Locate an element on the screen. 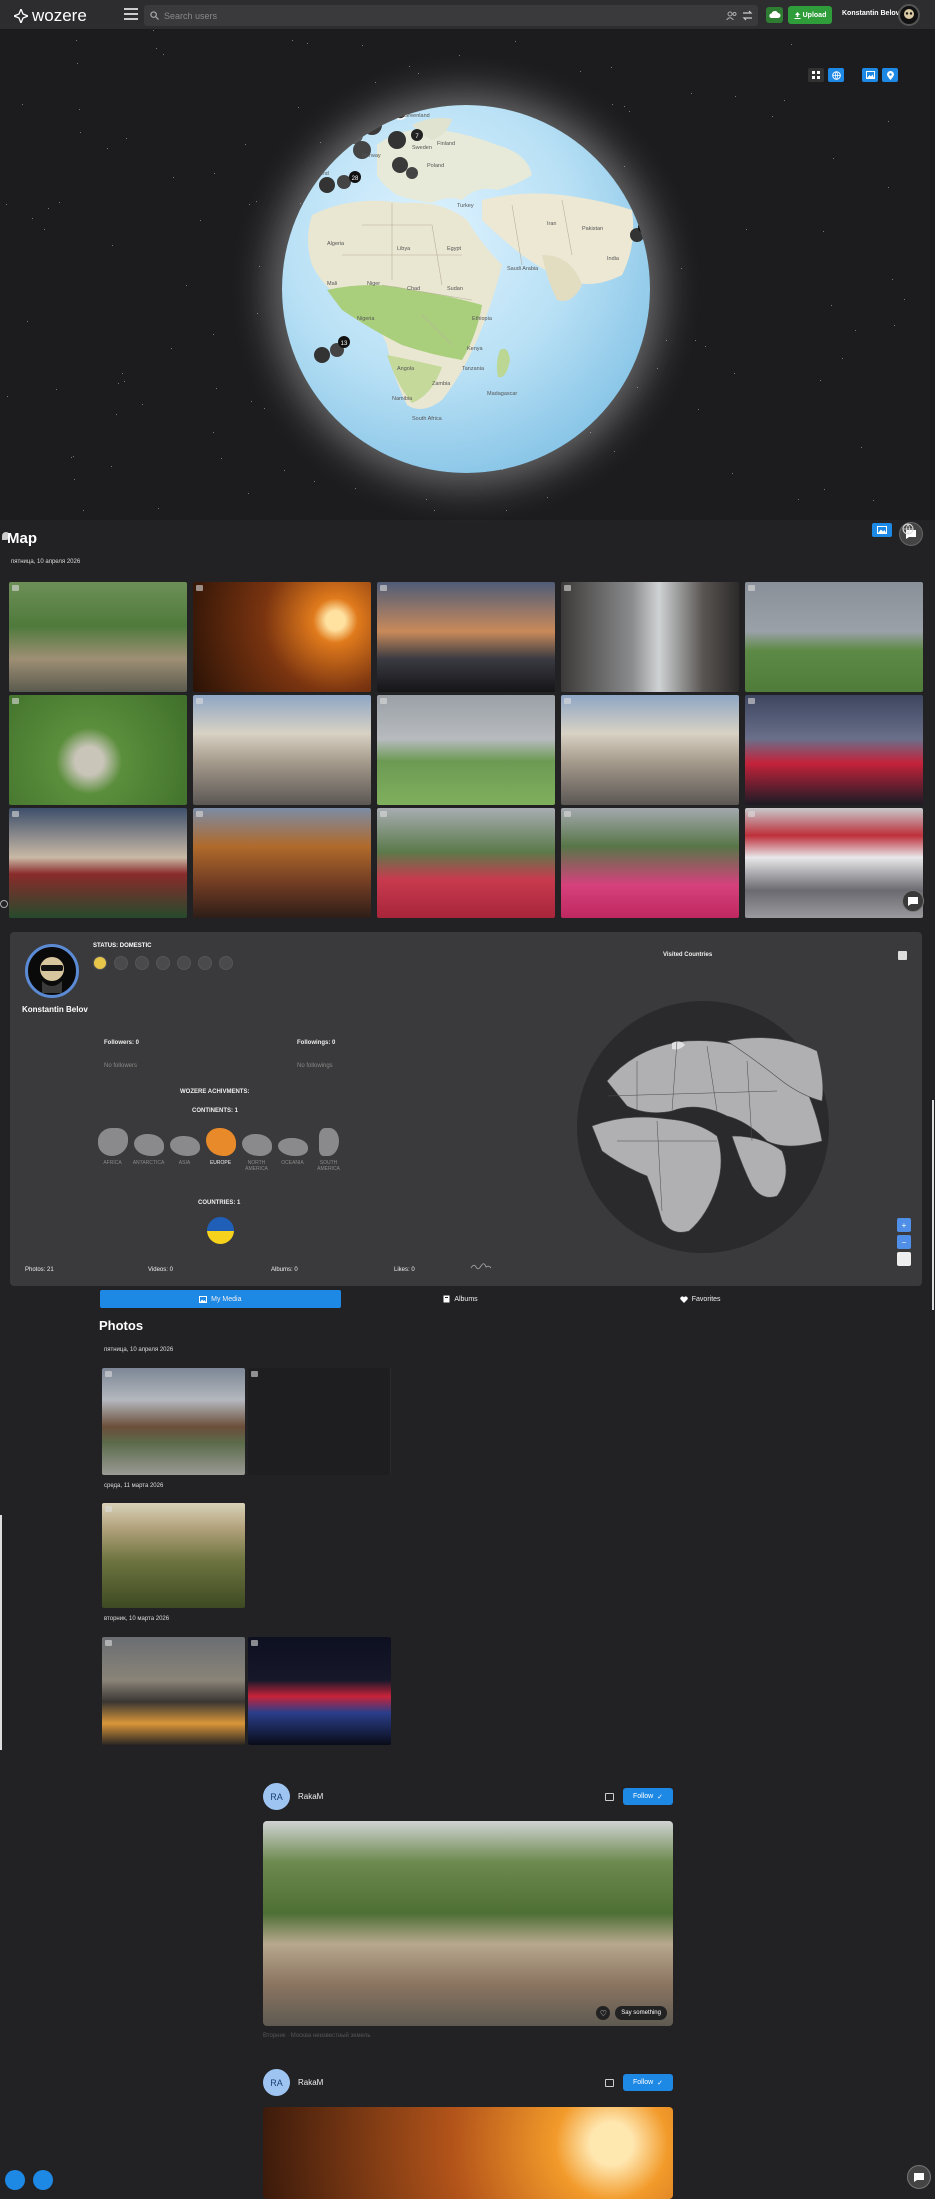  comment-button: Say something is located at coordinates (641, 2013).